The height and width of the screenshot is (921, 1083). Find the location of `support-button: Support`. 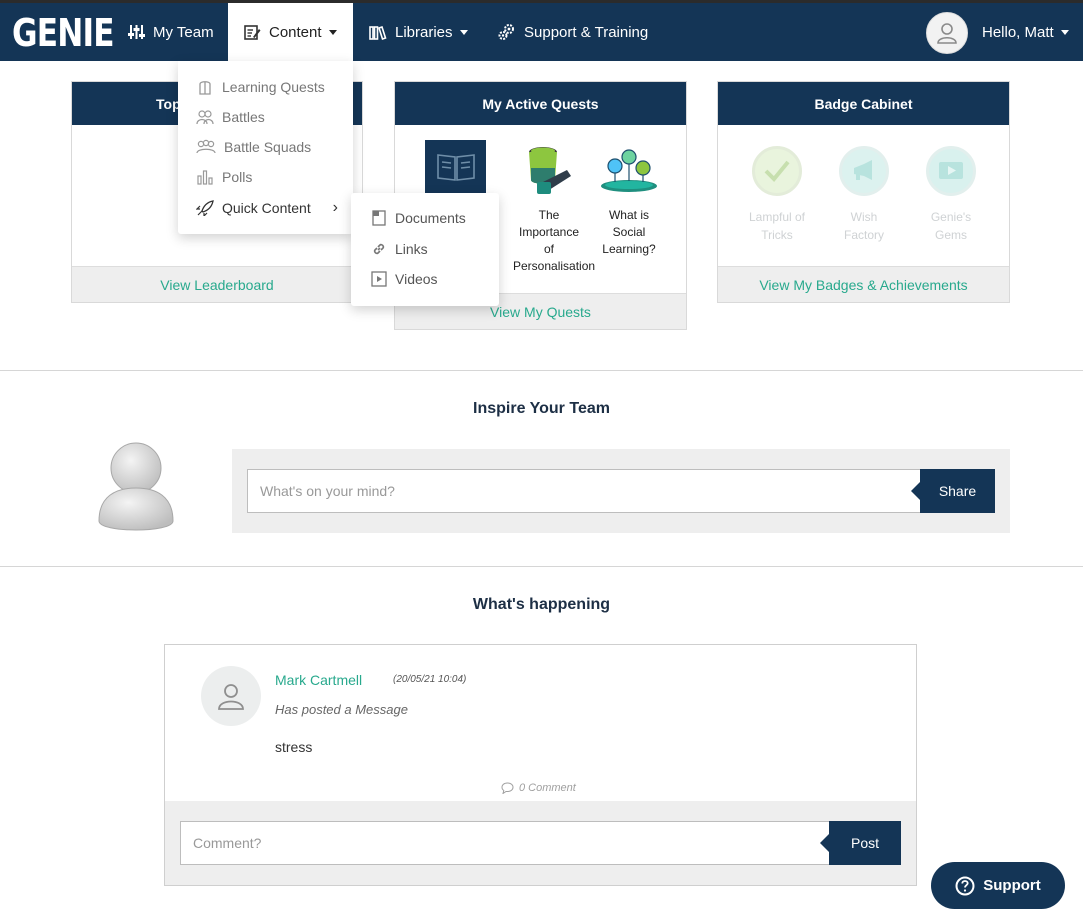

support-button: Support is located at coordinates (998, 885).